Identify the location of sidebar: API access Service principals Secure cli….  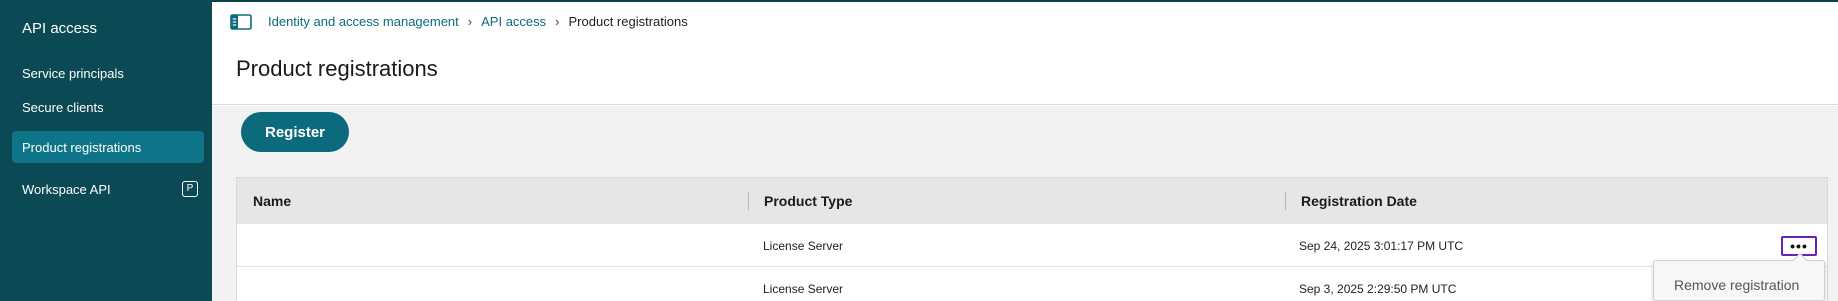
(106, 150).